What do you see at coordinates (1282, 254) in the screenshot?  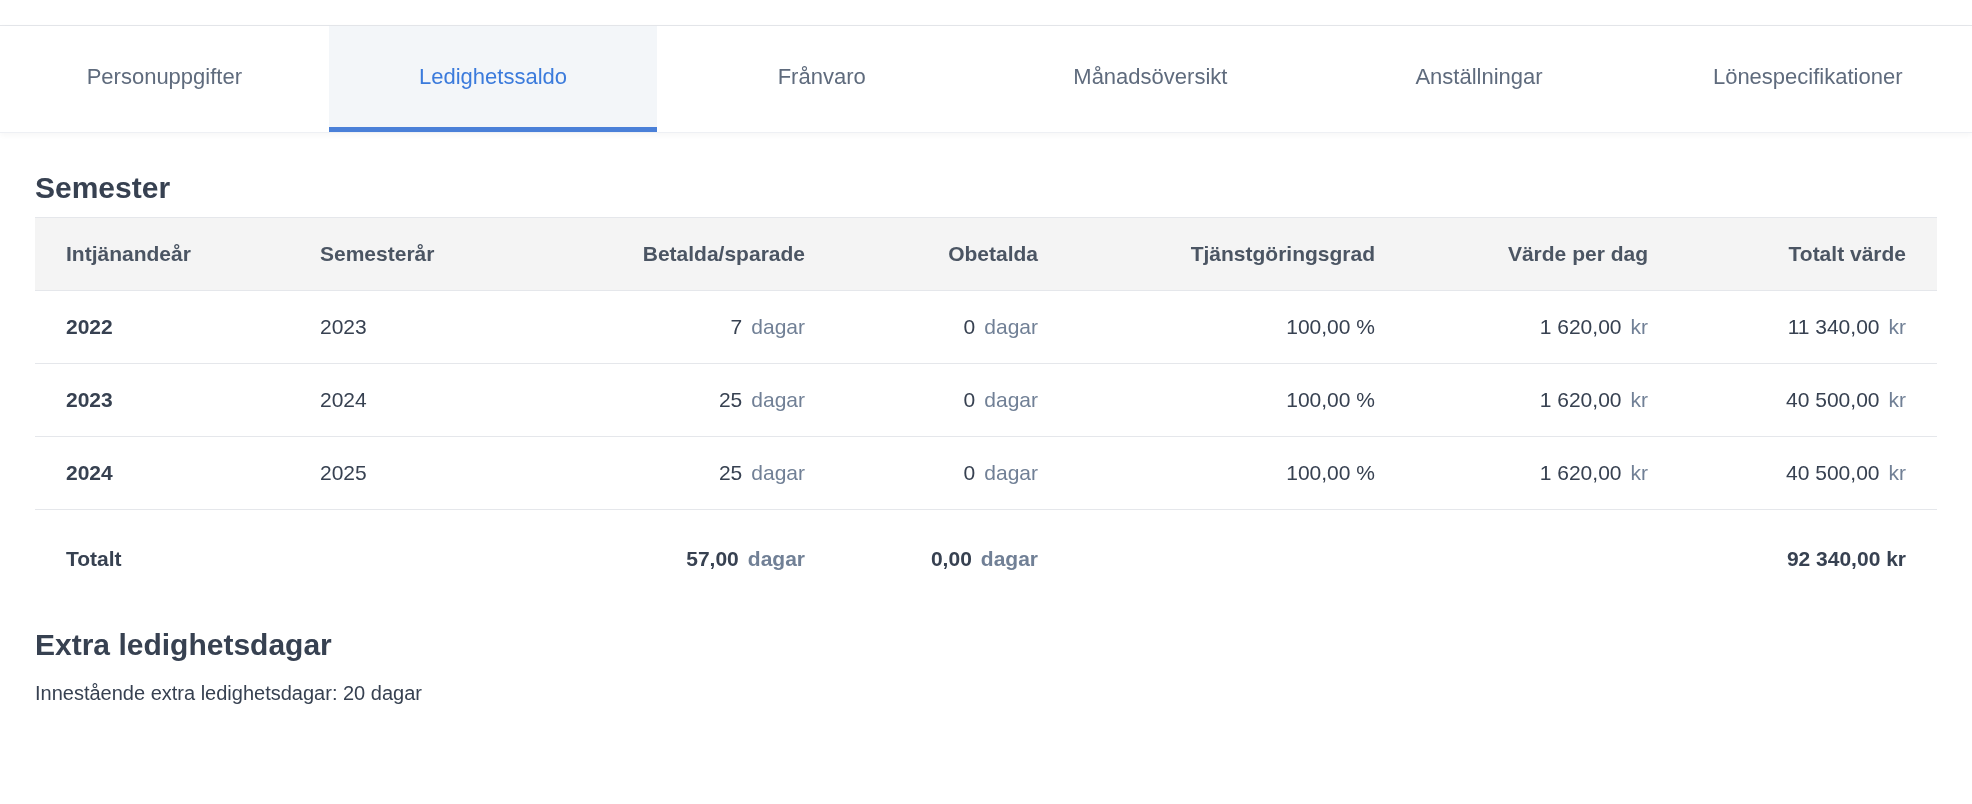 I see `column-header: Tjänstgöringsgrad` at bounding box center [1282, 254].